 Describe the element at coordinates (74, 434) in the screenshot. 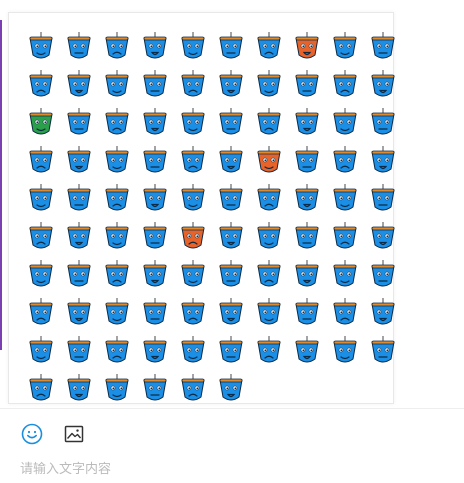

I see `image-button` at that location.